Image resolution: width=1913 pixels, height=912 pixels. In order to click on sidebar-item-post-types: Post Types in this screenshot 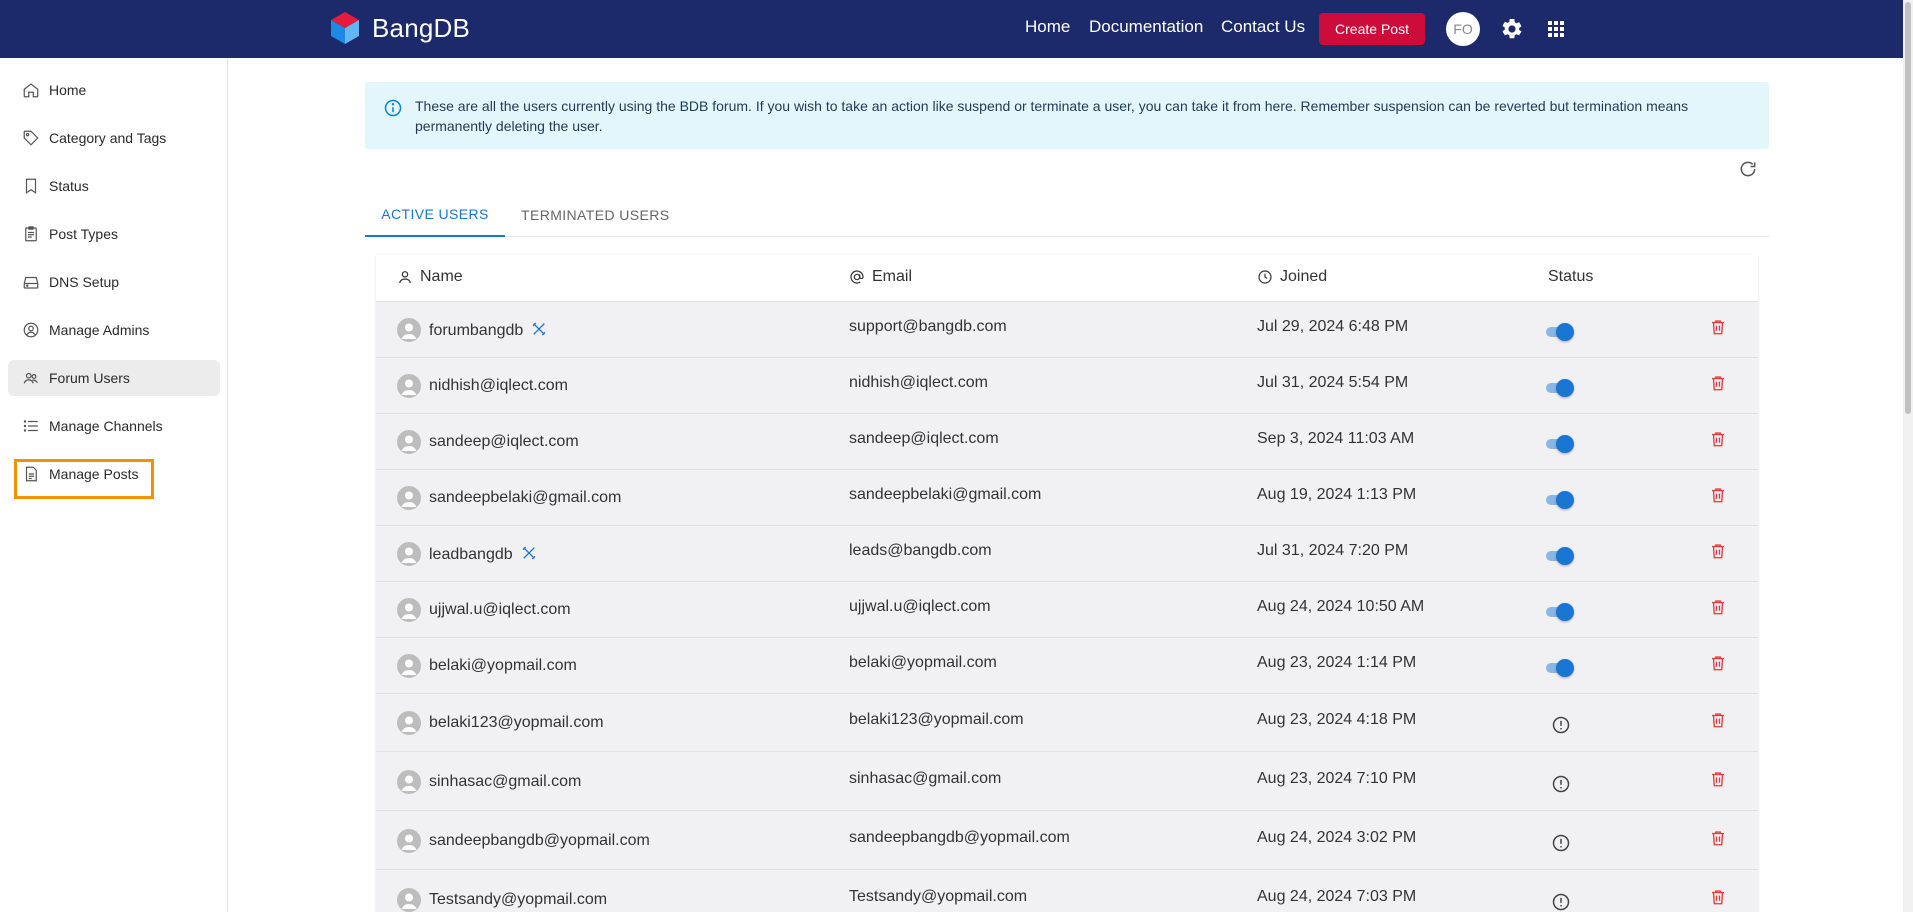, I will do `click(114, 234)`.